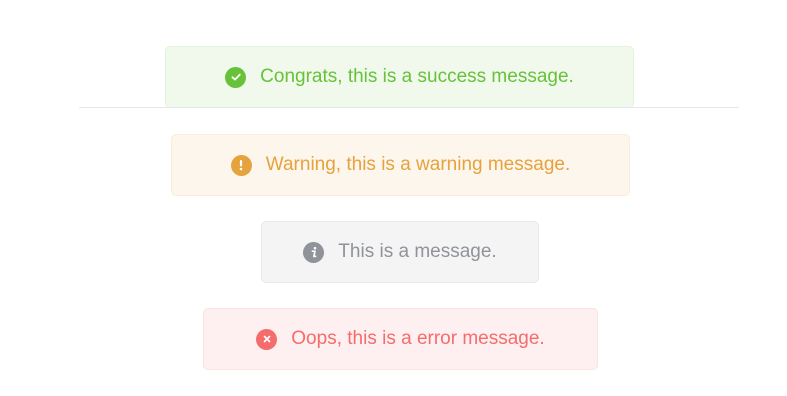  Describe the element at coordinates (417, 76) in the screenshot. I see `success-message-text: Congrats, this is a success message.` at that location.